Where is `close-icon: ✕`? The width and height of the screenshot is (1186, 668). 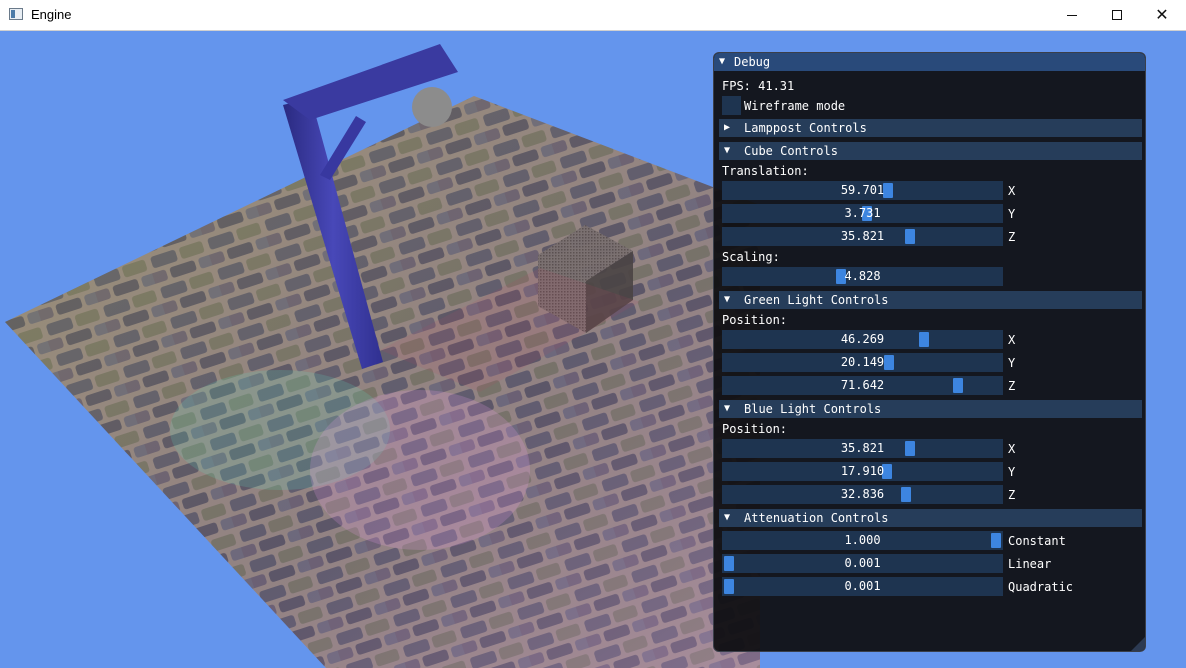 close-icon: ✕ is located at coordinates (1162, 14).